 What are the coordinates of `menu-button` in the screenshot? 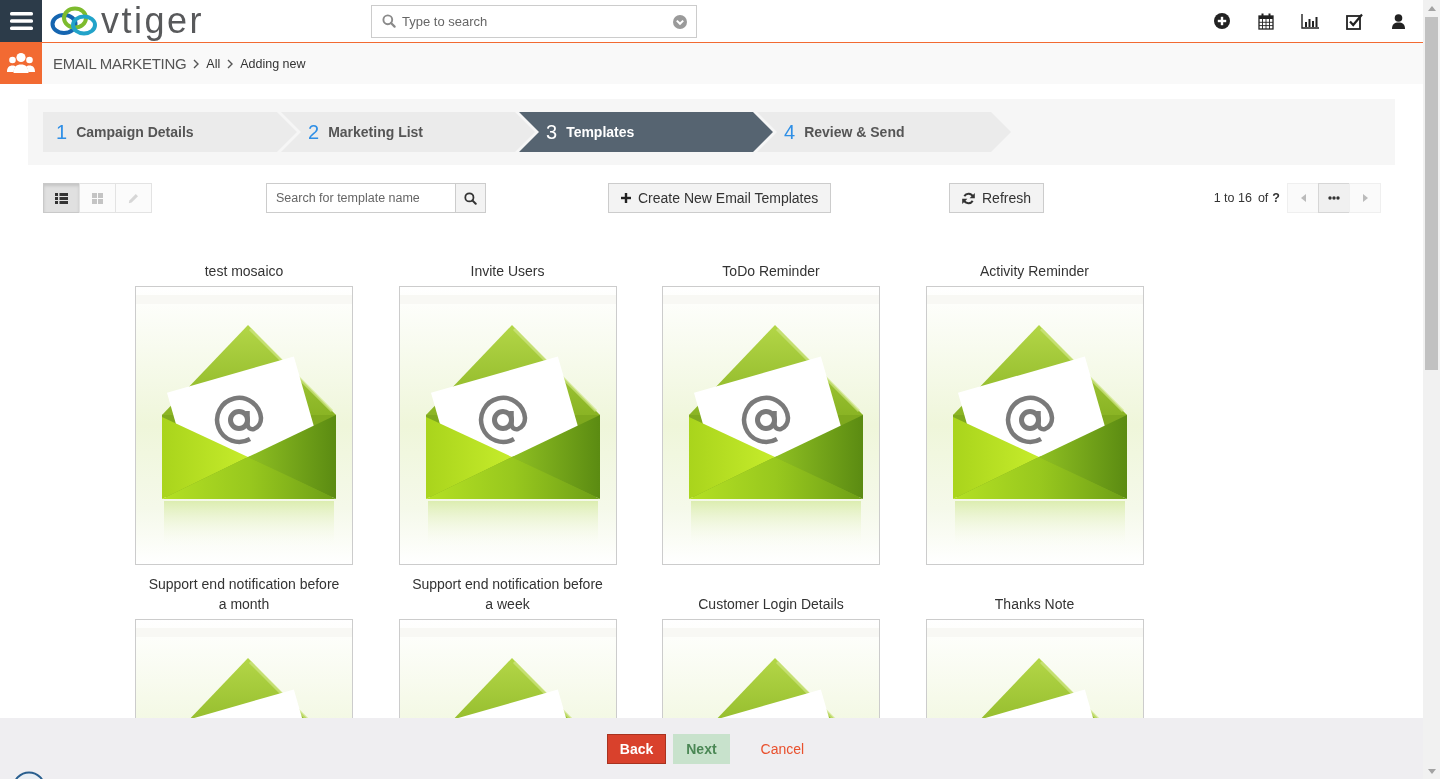 It's located at (21, 21).